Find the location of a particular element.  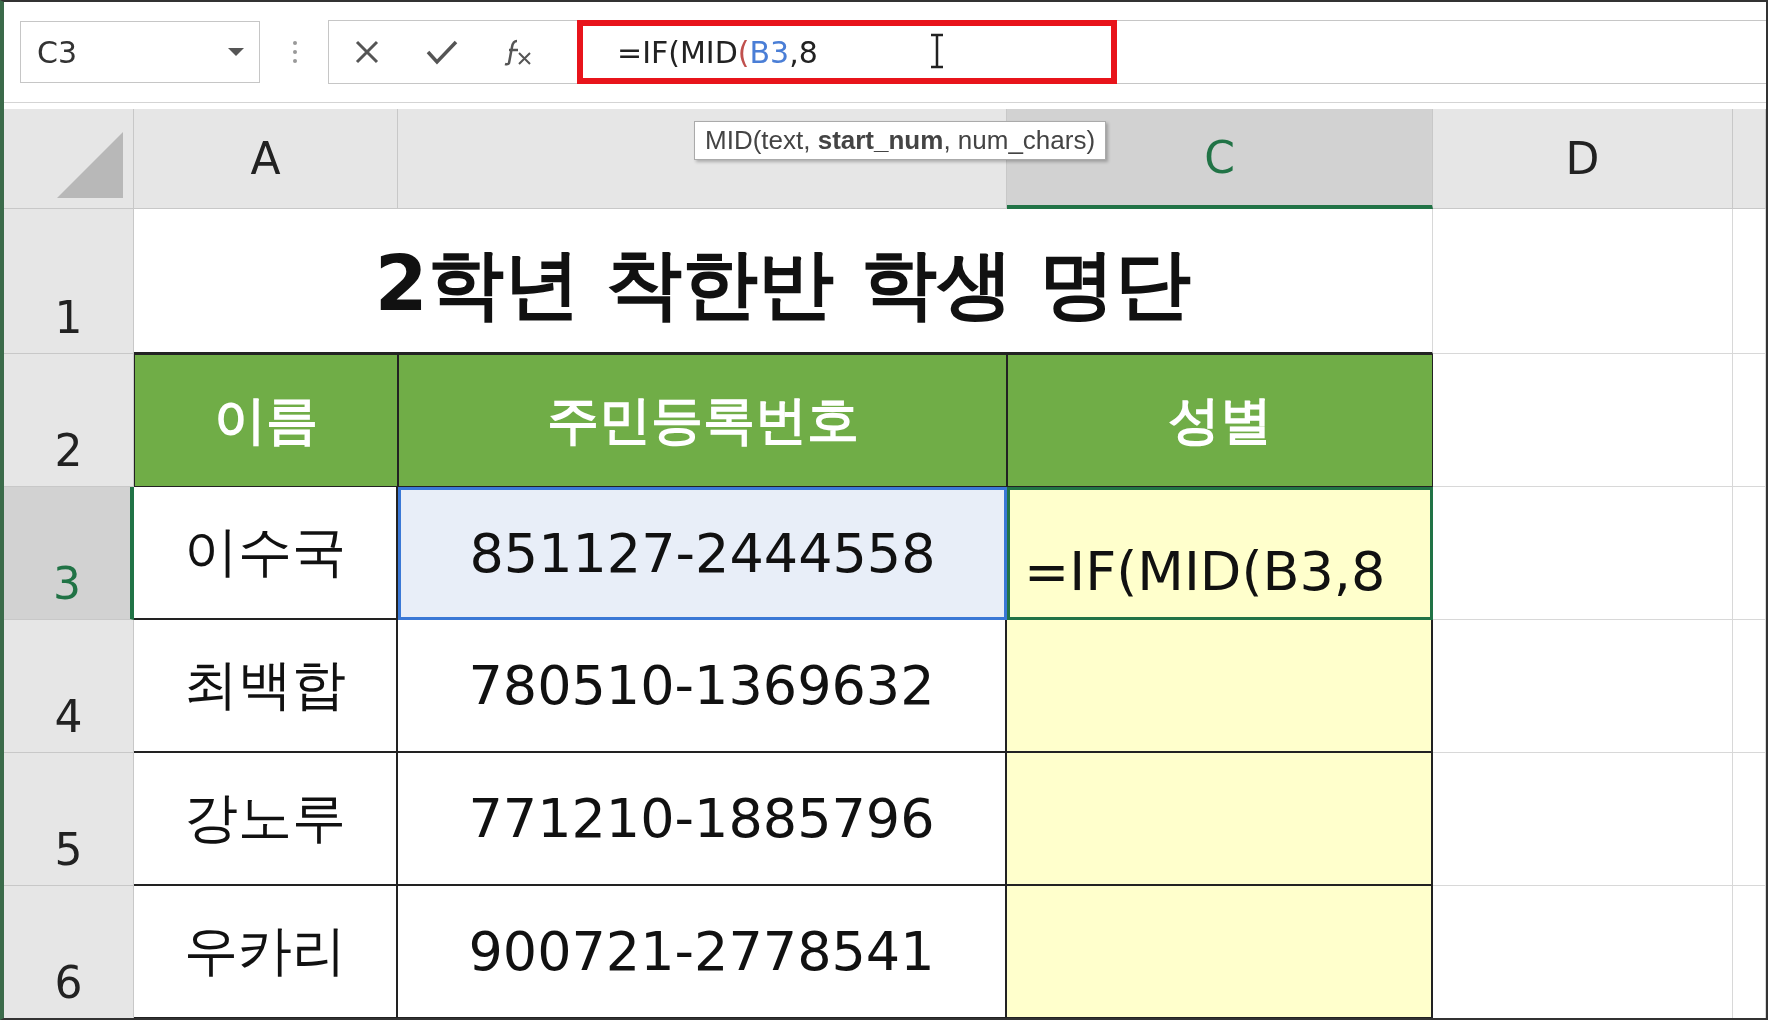

header-cell: 주민등록번호 is located at coordinates (702, 420).